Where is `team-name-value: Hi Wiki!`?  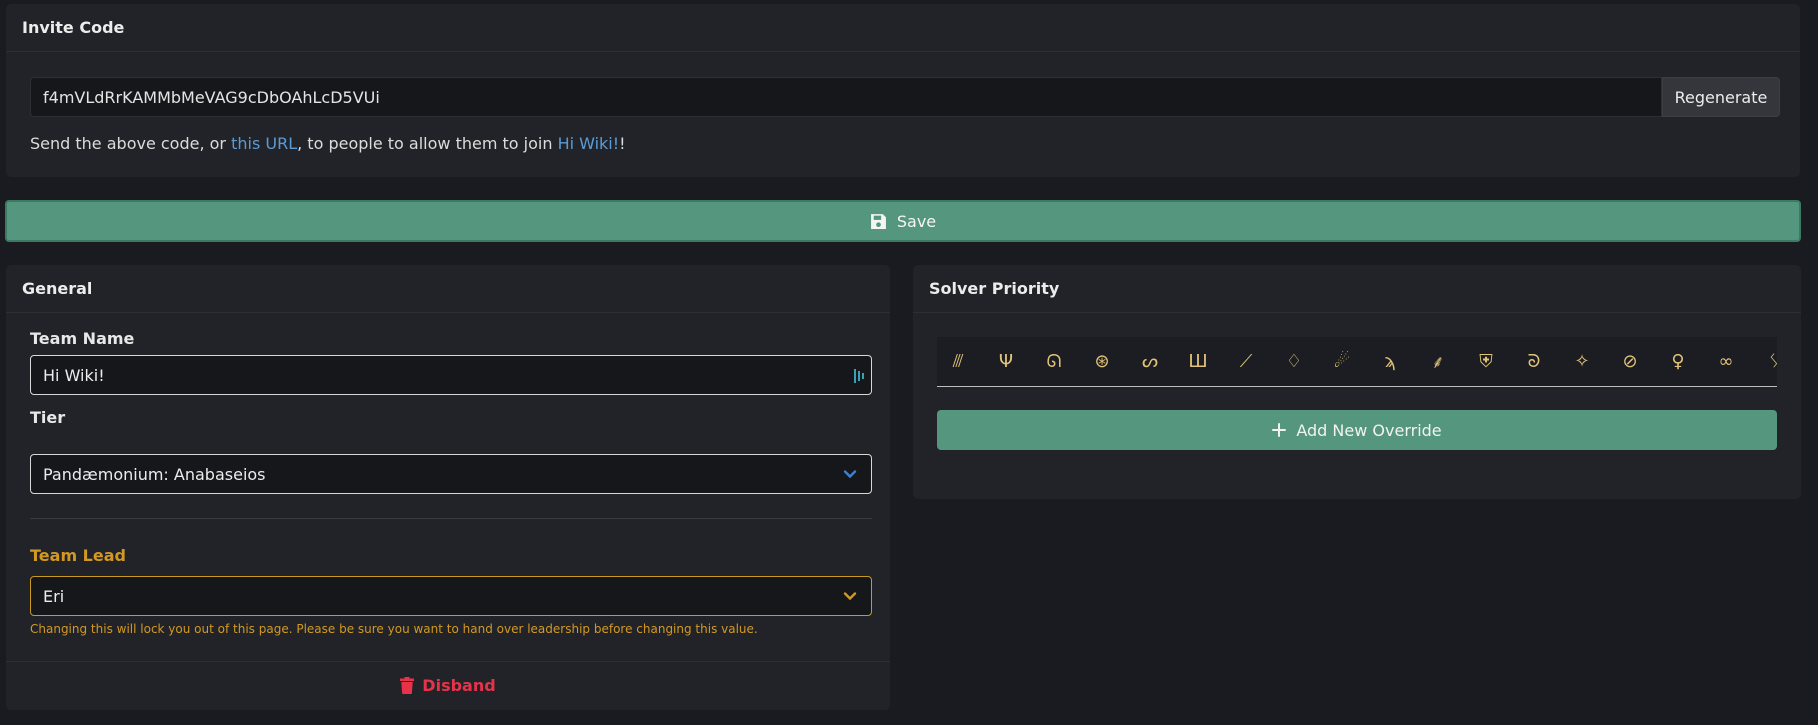 team-name-value: Hi Wiki! is located at coordinates (74, 375).